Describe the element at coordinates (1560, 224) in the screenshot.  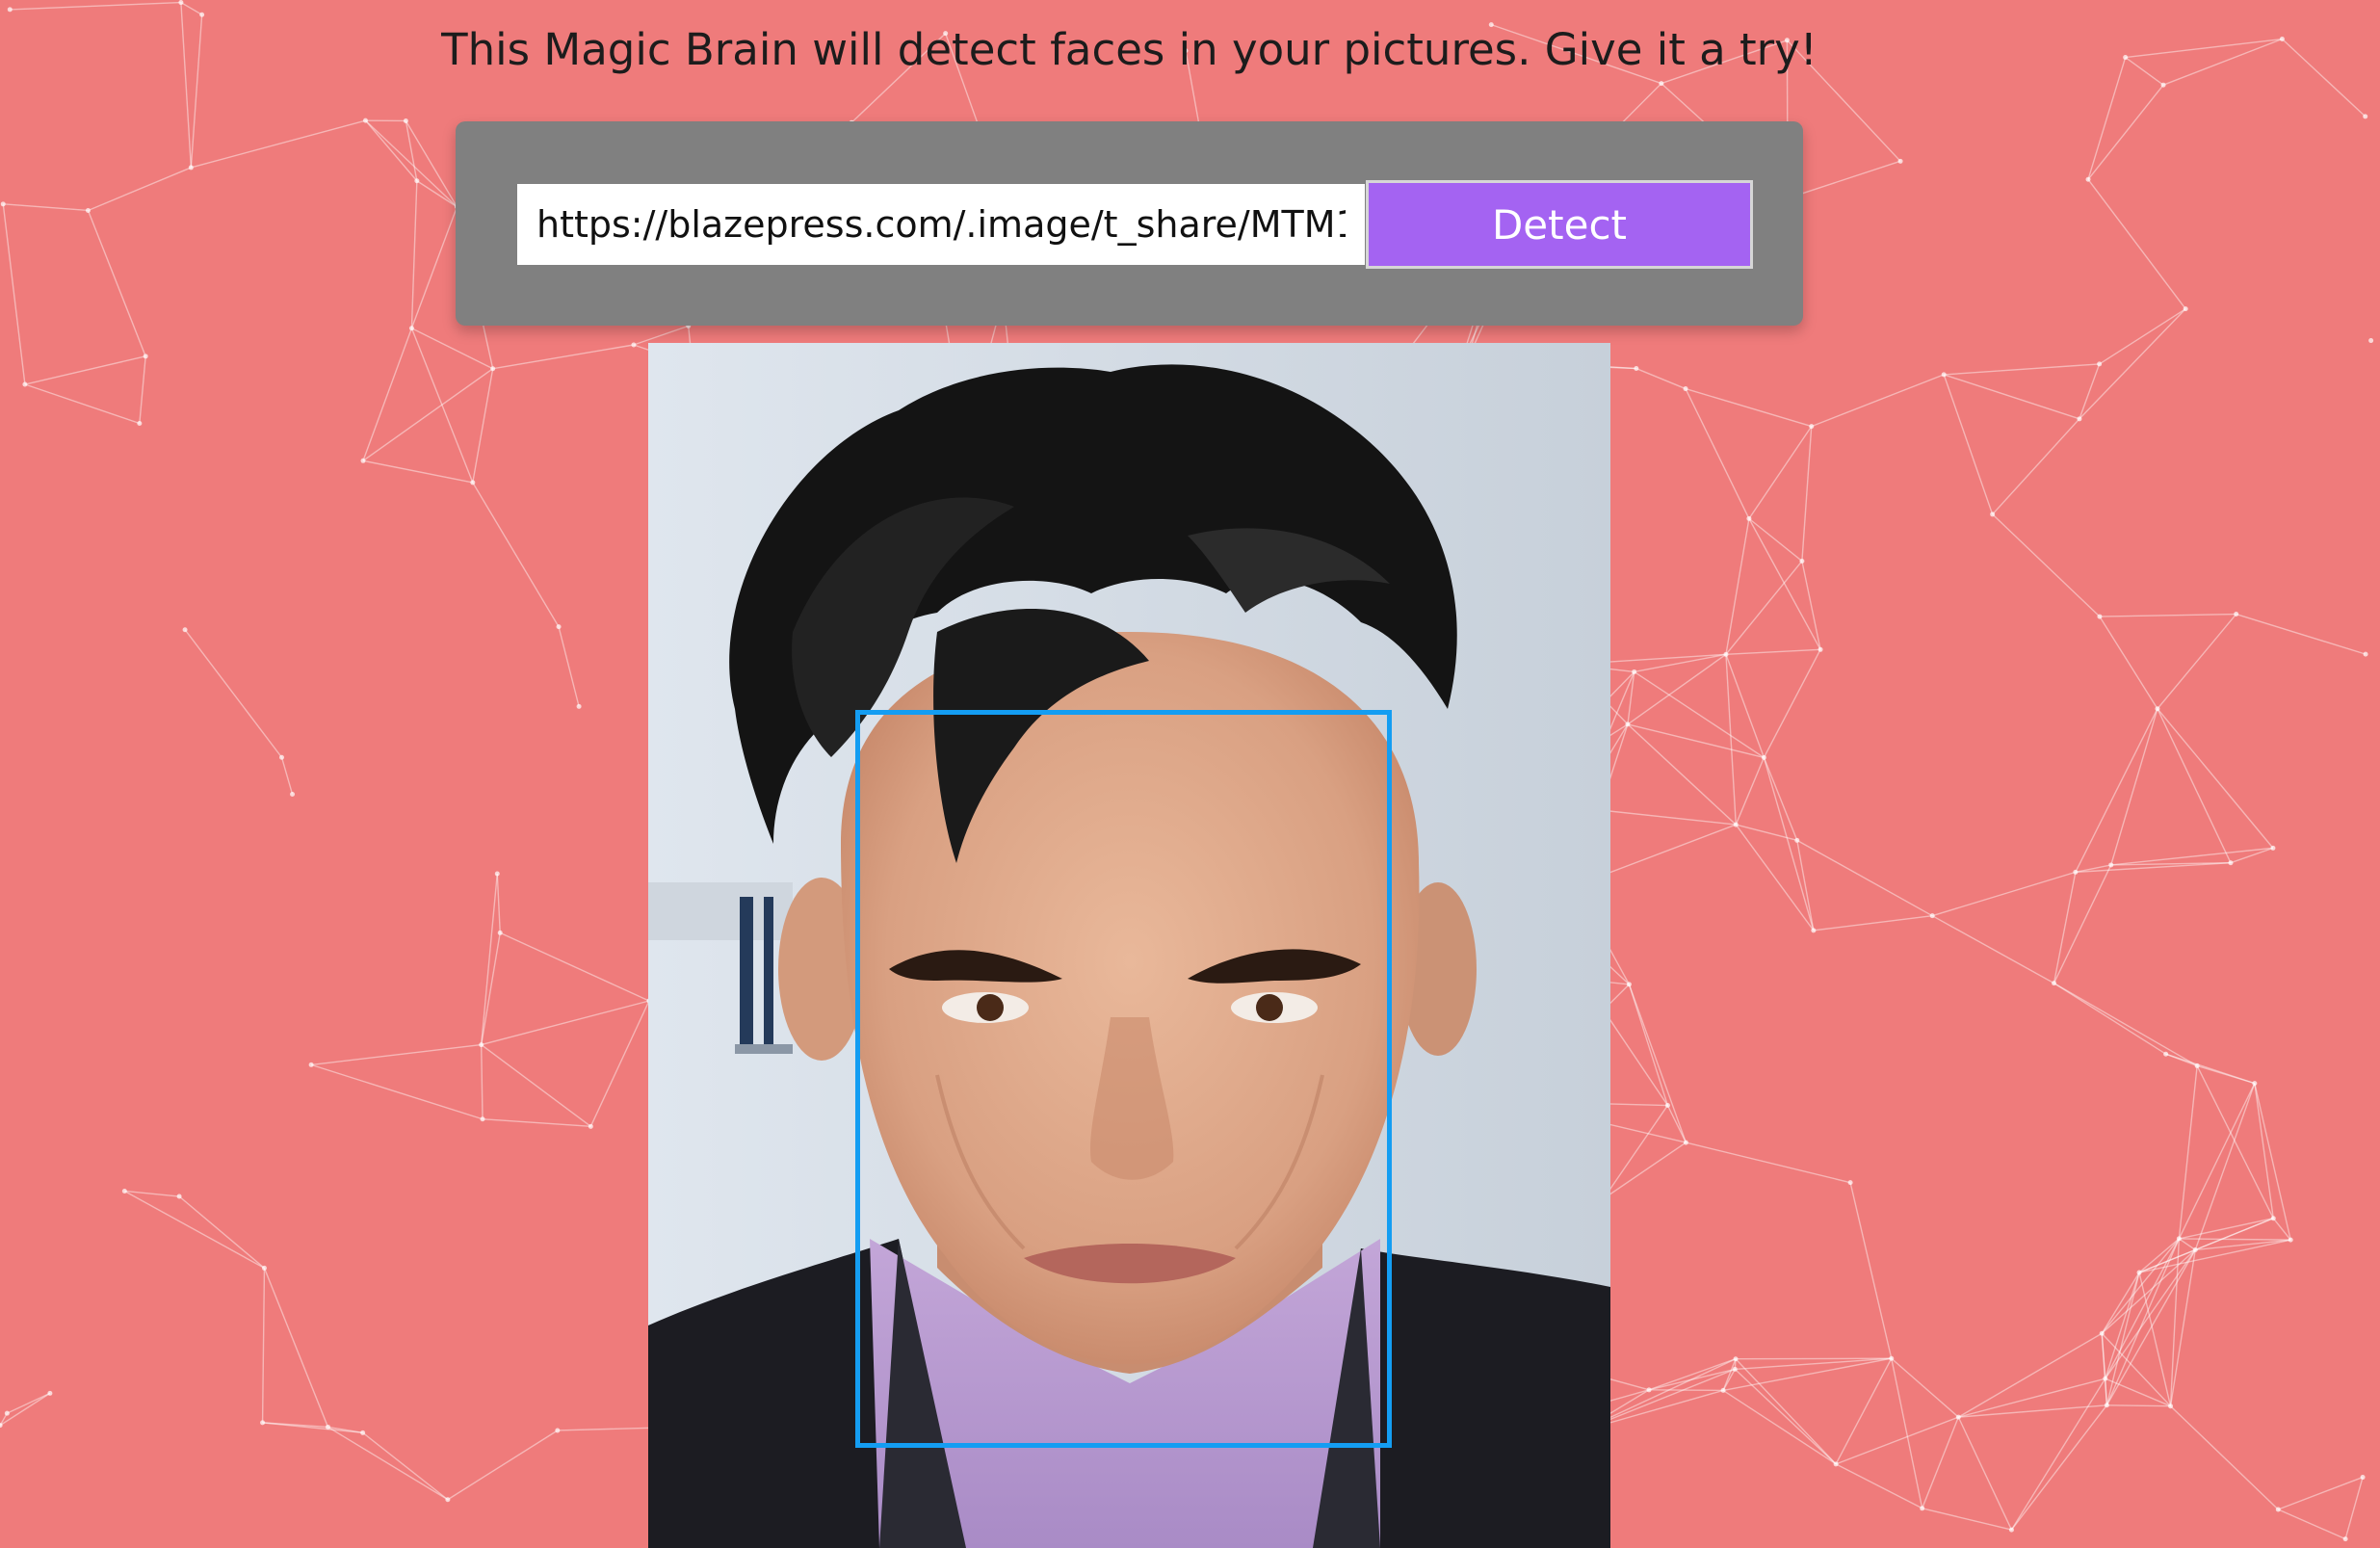
I see `detect-button: Detect` at that location.